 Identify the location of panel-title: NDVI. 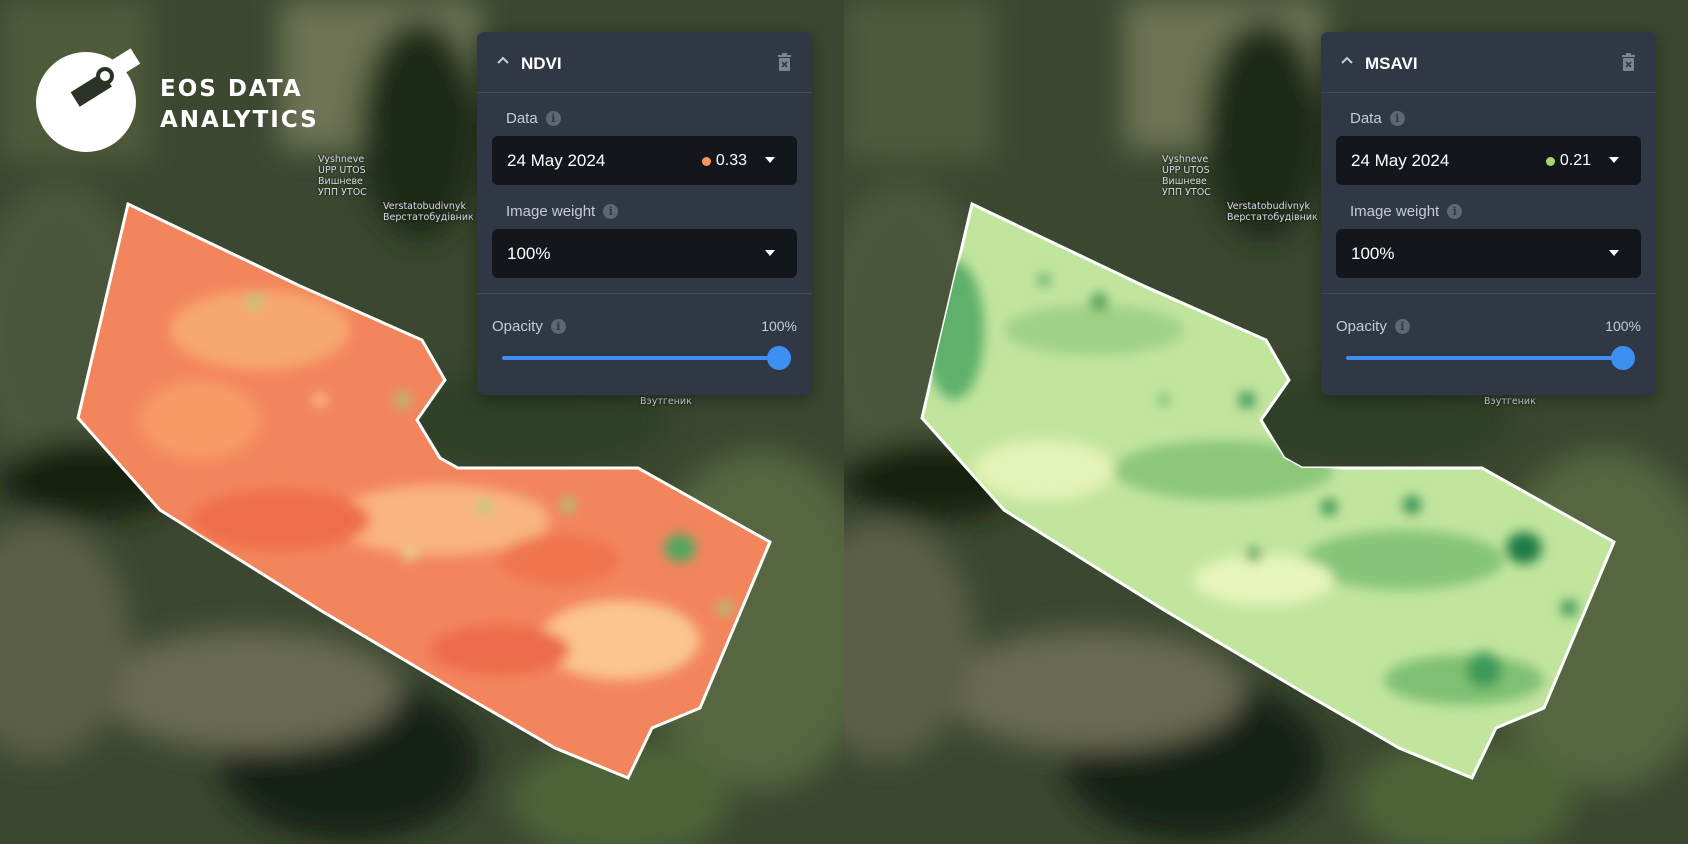
(541, 63).